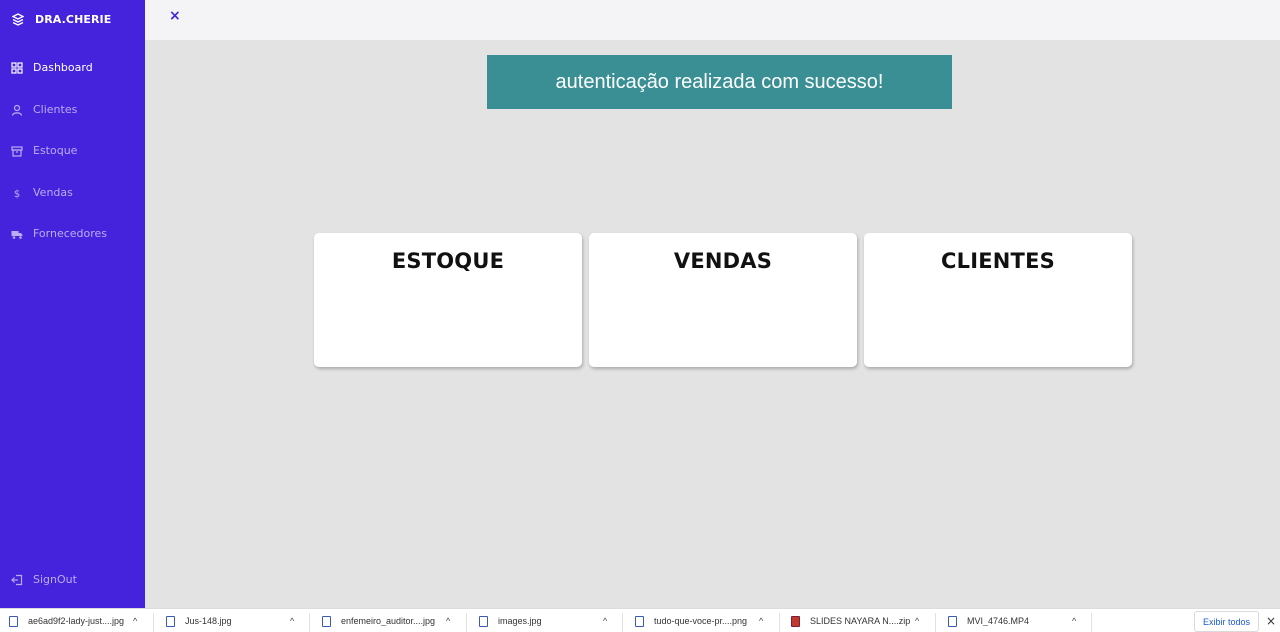  What do you see at coordinates (17, 234) in the screenshot?
I see `truck-icon` at bounding box center [17, 234].